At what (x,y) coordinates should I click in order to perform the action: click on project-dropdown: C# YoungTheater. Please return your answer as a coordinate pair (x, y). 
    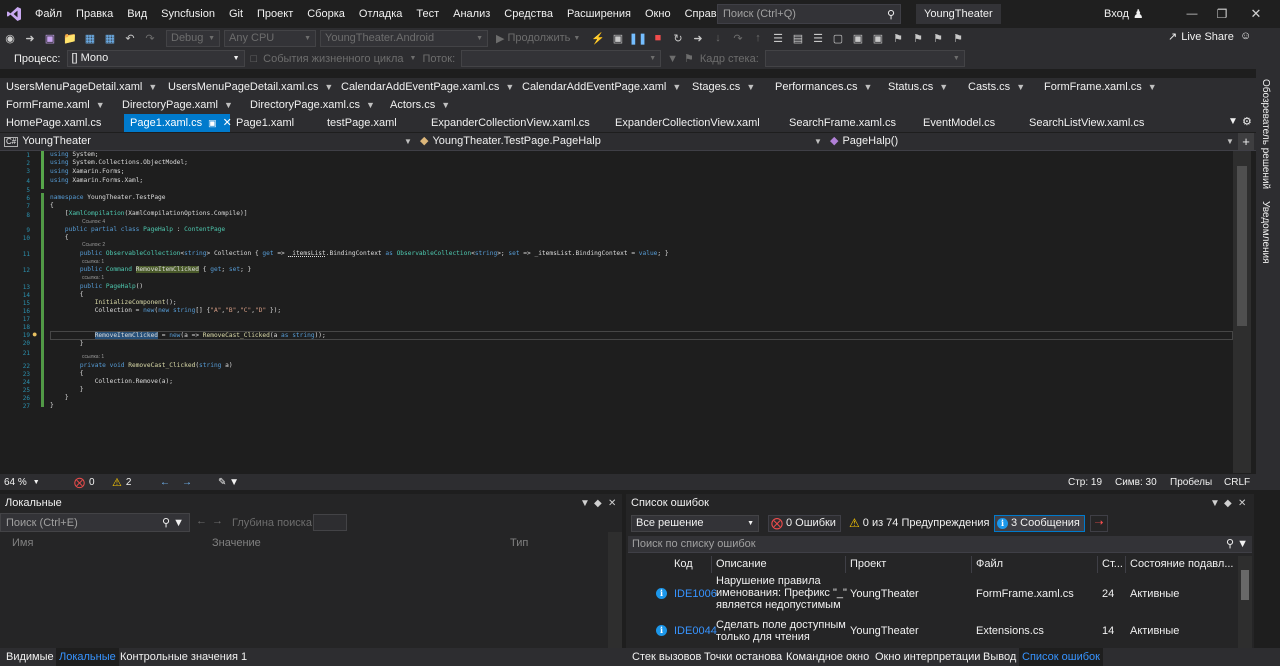
    Looking at the image, I should click on (210, 141).